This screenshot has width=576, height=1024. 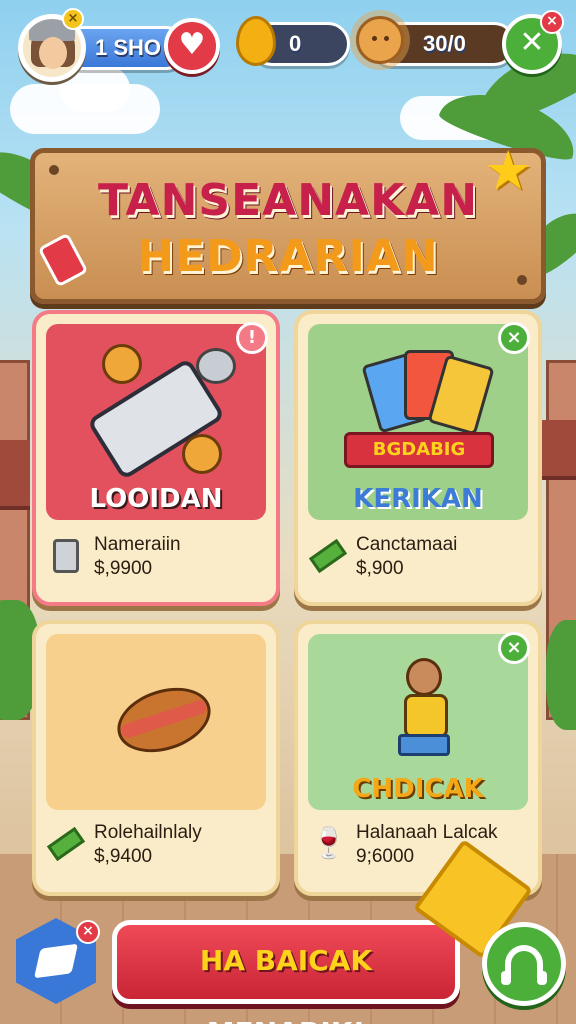 What do you see at coordinates (148, 832) in the screenshot?
I see `card-name: Rolehailnlaly` at bounding box center [148, 832].